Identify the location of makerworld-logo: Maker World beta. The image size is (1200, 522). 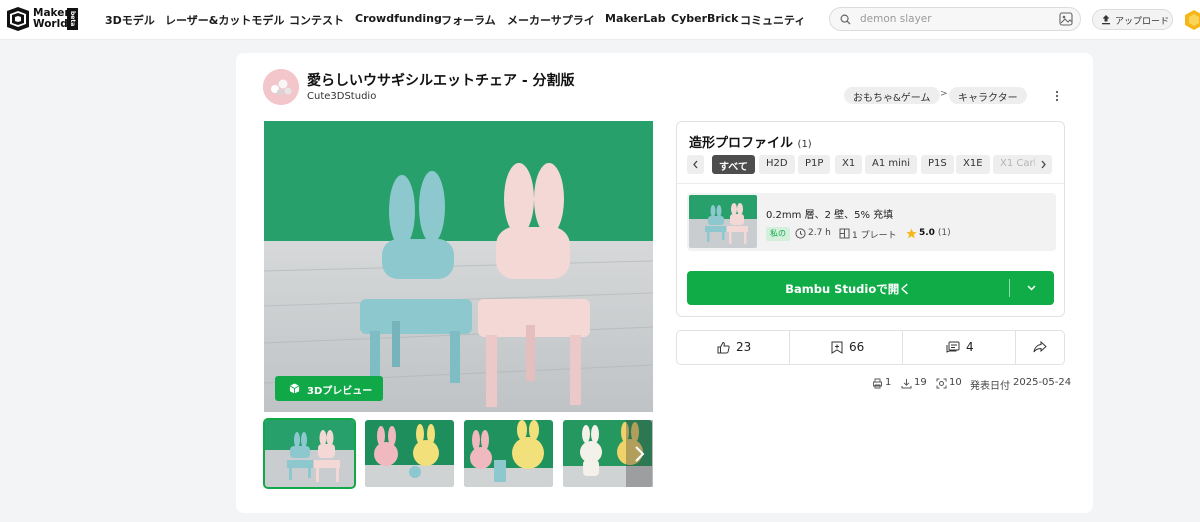
(42, 20).